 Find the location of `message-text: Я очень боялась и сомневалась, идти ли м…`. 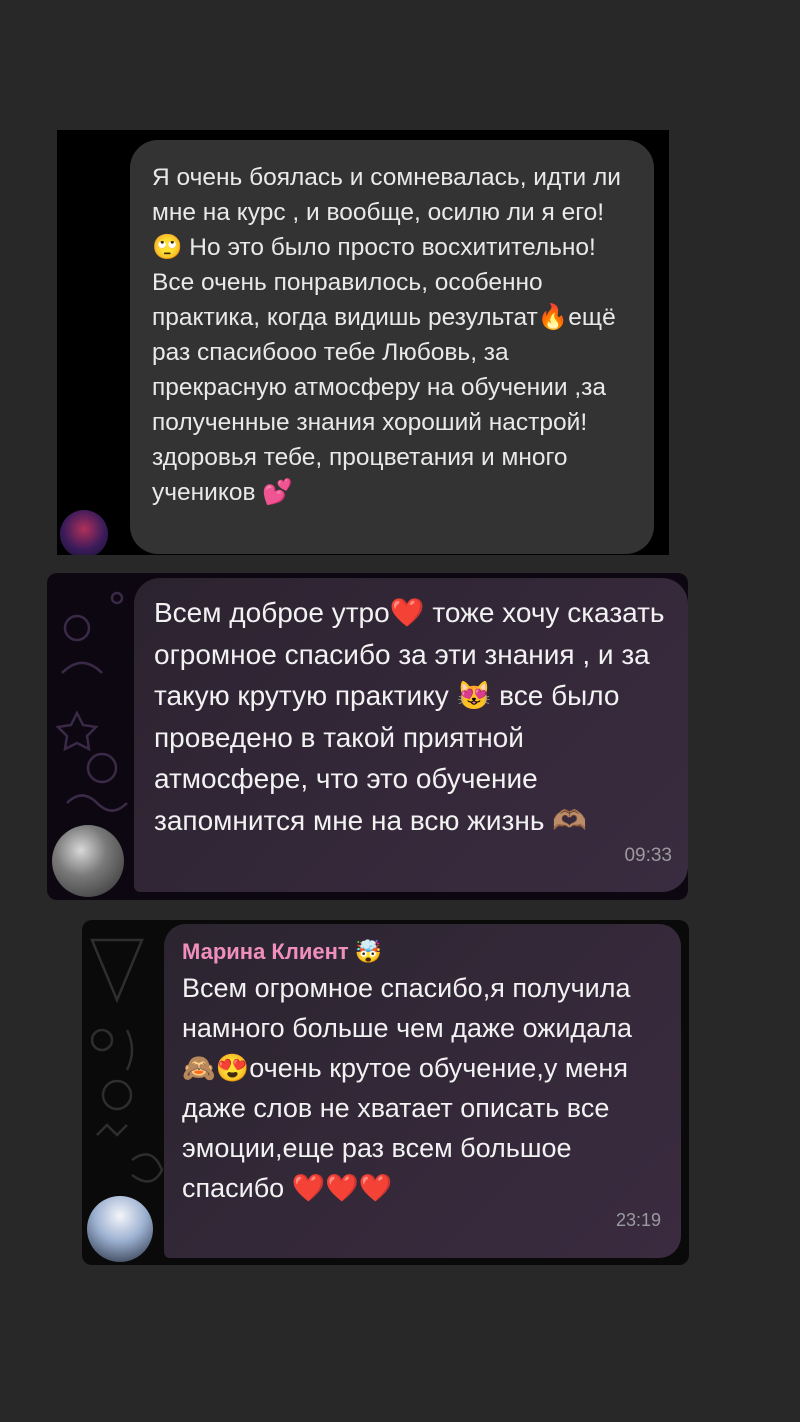

message-text: Я очень боялась и сомневалась, идти ли м… is located at coordinates (386, 335).